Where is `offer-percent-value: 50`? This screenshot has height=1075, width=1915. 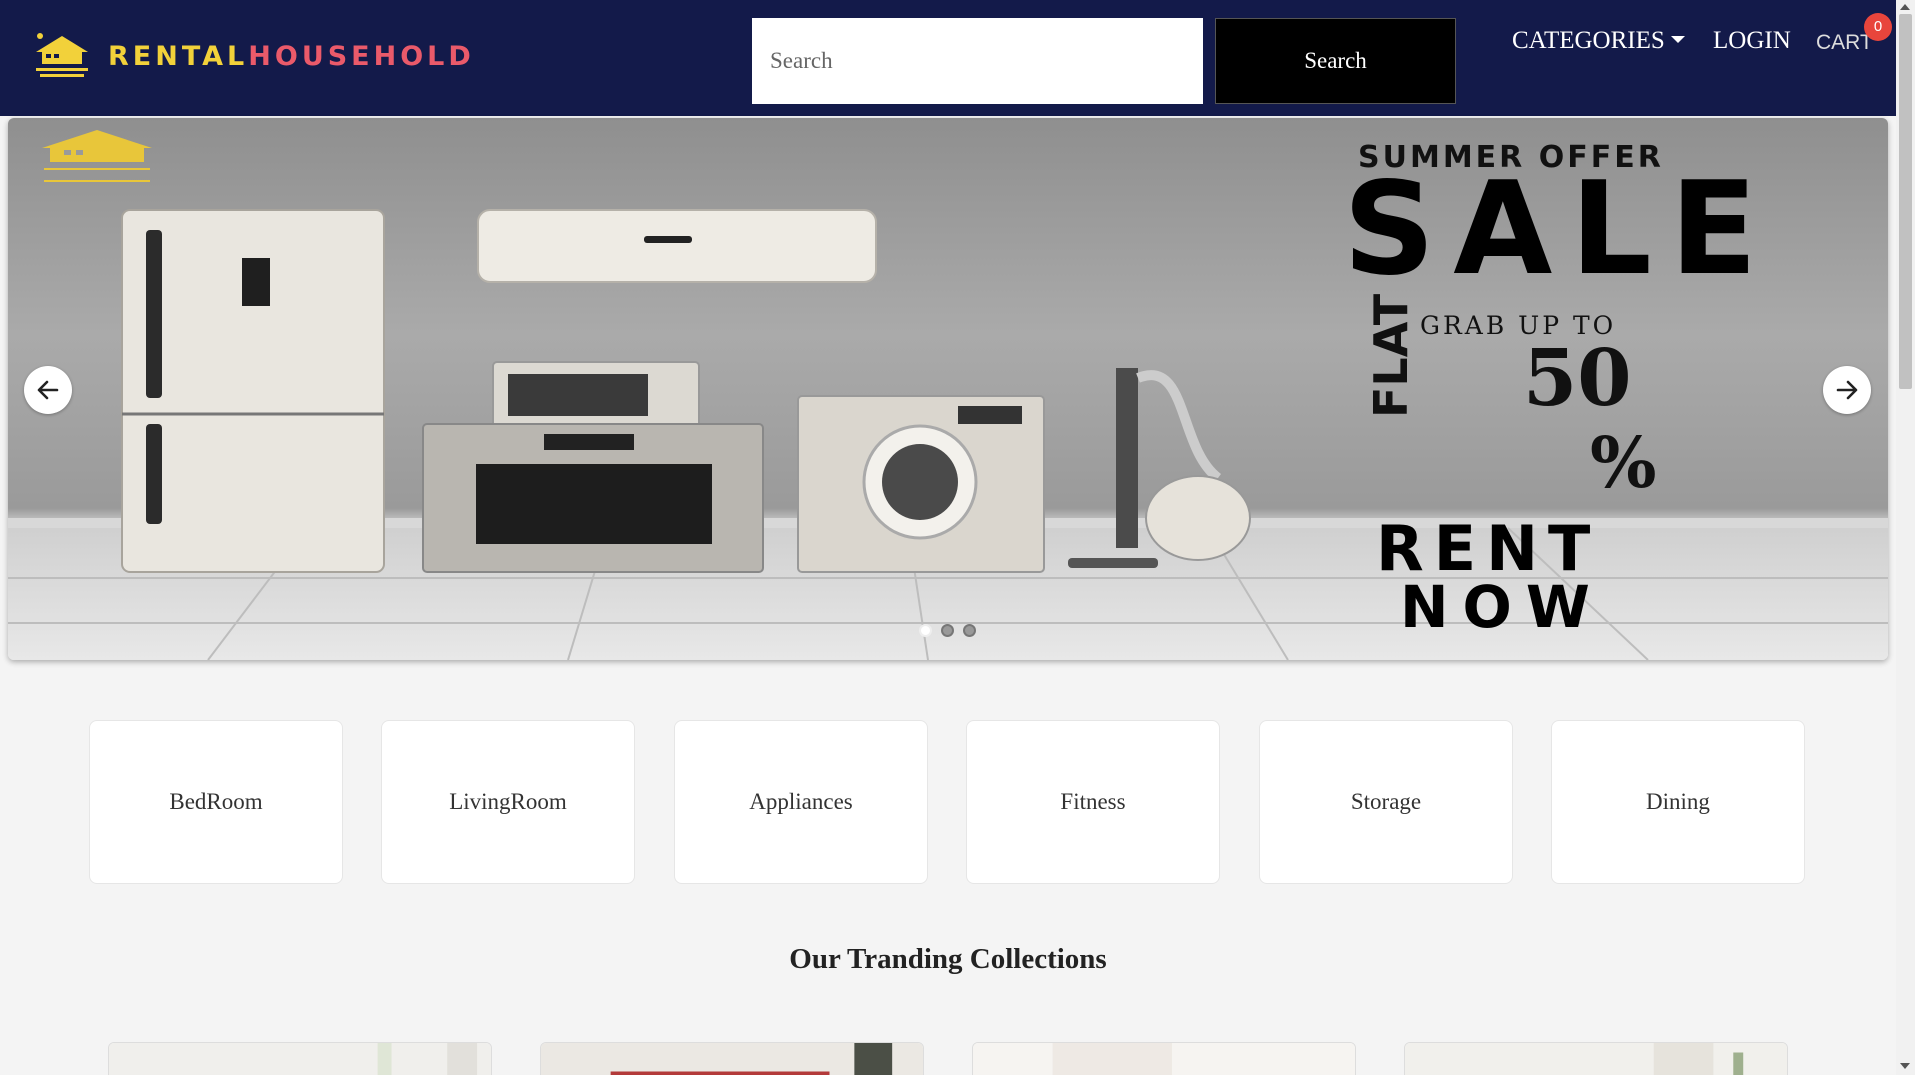
offer-percent-value: 50 is located at coordinates (1577, 378).